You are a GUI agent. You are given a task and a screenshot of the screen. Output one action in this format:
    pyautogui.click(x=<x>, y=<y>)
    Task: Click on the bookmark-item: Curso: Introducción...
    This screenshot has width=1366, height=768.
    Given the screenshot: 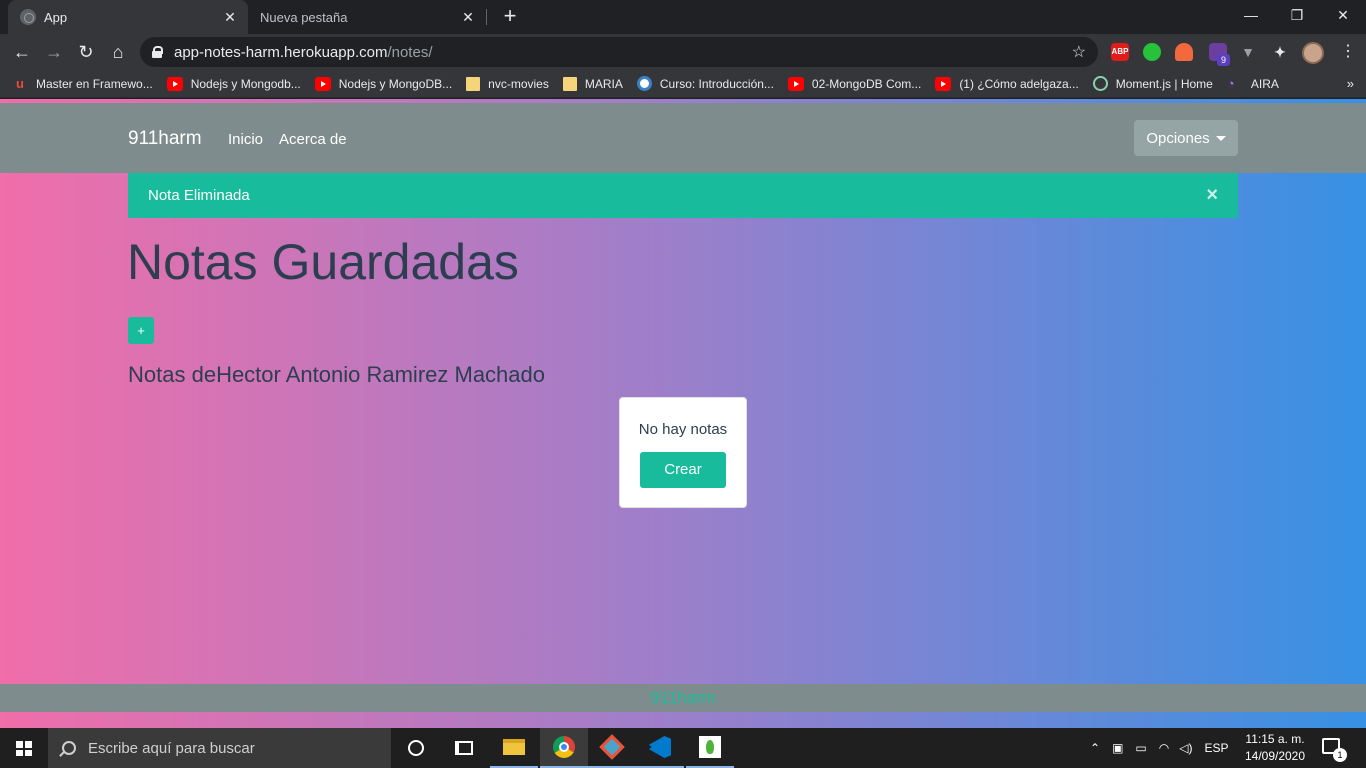 What is the action you would take?
    pyautogui.click(x=705, y=83)
    